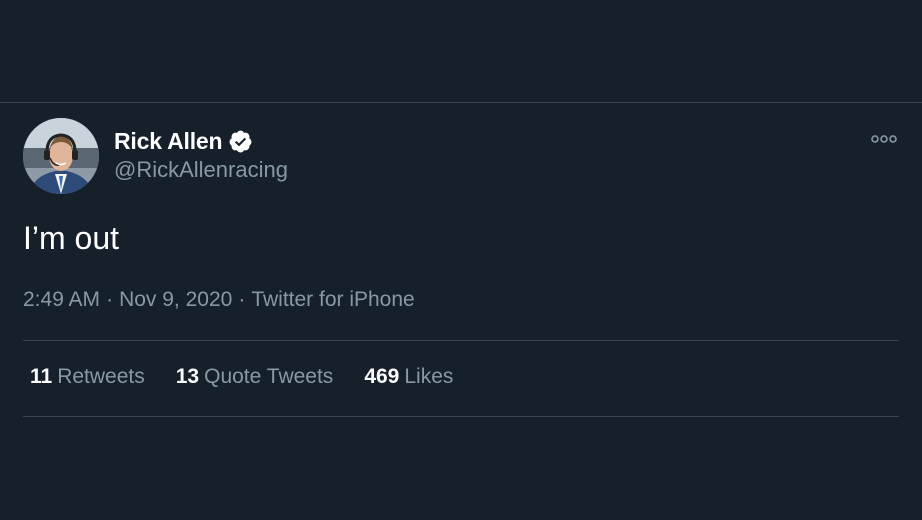  What do you see at coordinates (382, 376) in the screenshot?
I see `likes-count: 469` at bounding box center [382, 376].